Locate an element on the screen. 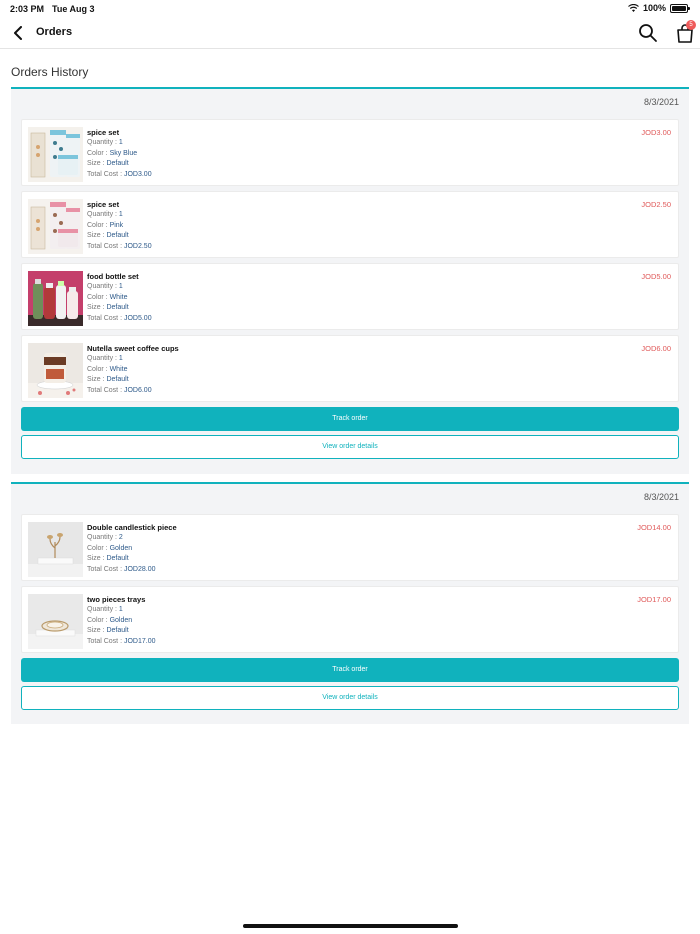 This screenshot has width=700, height=934. total-value: JOD6.00 is located at coordinates (137, 390).